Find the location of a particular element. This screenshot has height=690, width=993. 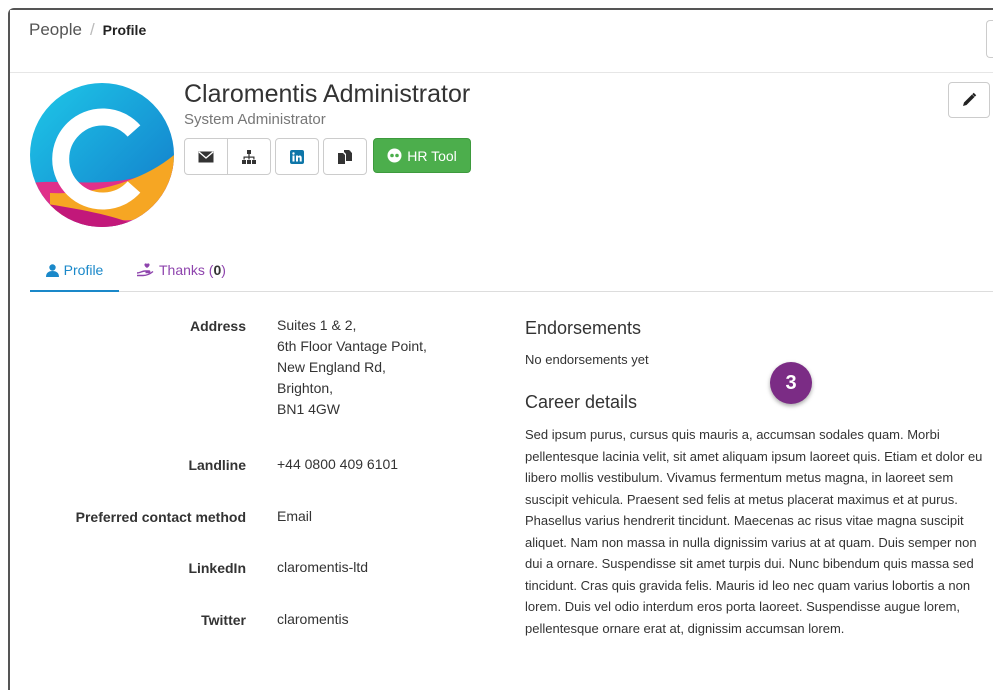

address-label: Address is located at coordinates (217, 326).